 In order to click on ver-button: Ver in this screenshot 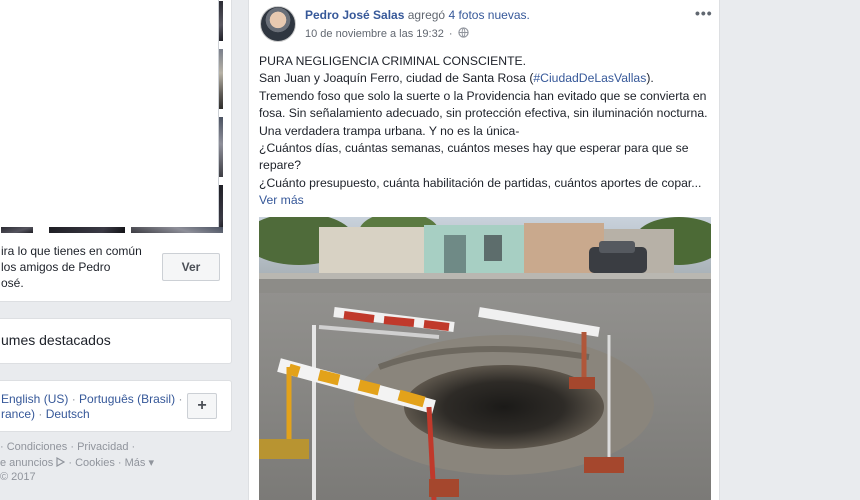, I will do `click(191, 267)`.